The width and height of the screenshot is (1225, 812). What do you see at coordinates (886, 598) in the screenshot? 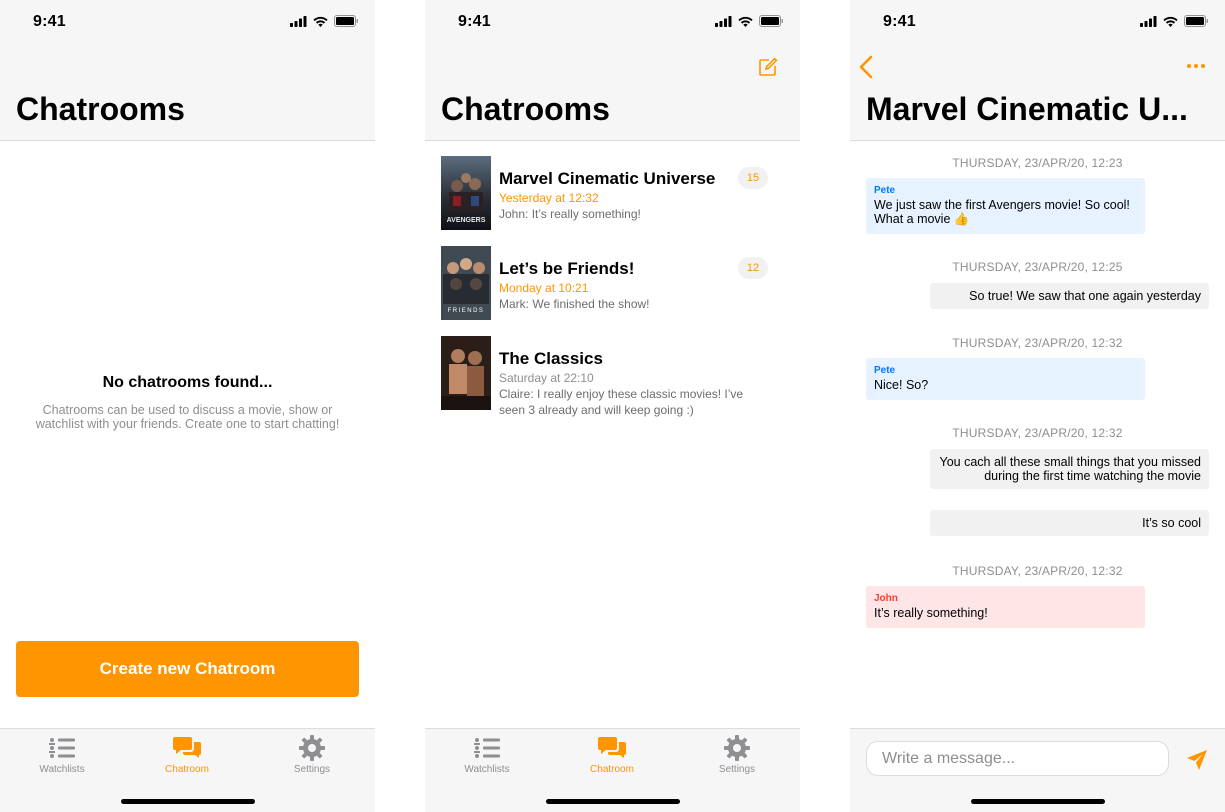
I see `message-sender: John` at bounding box center [886, 598].